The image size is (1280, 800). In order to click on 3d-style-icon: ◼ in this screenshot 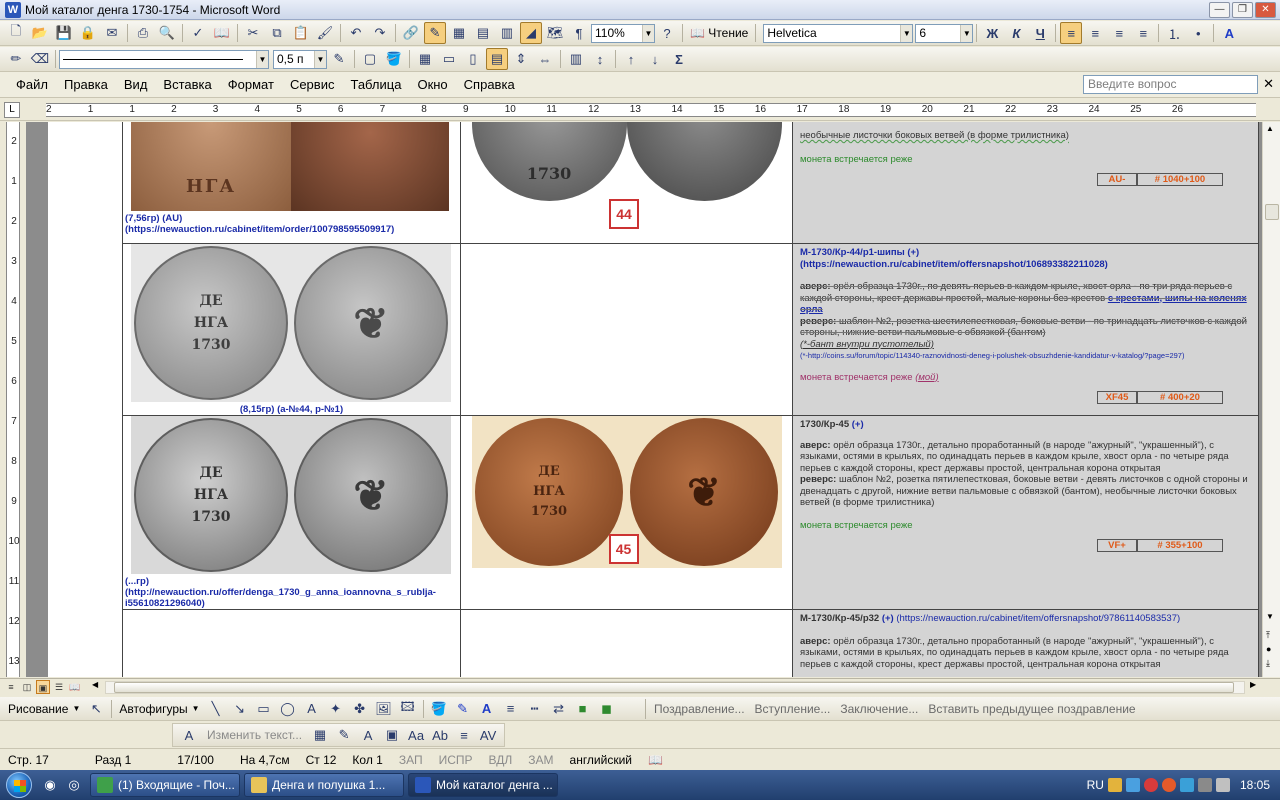, I will do `click(607, 709)`.